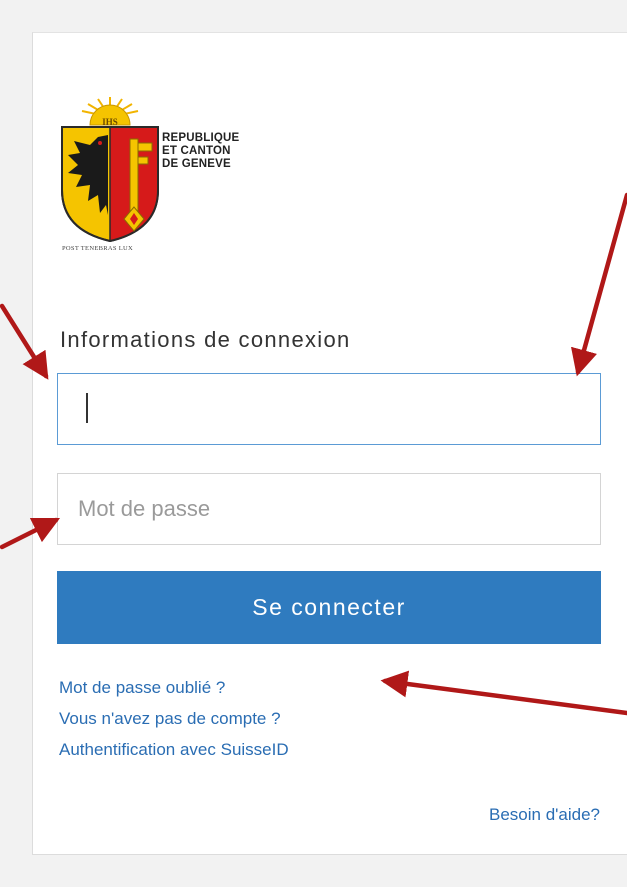 The image size is (627, 887). Describe the element at coordinates (598, 284) in the screenshot. I see `arrow-to-username-right` at that location.